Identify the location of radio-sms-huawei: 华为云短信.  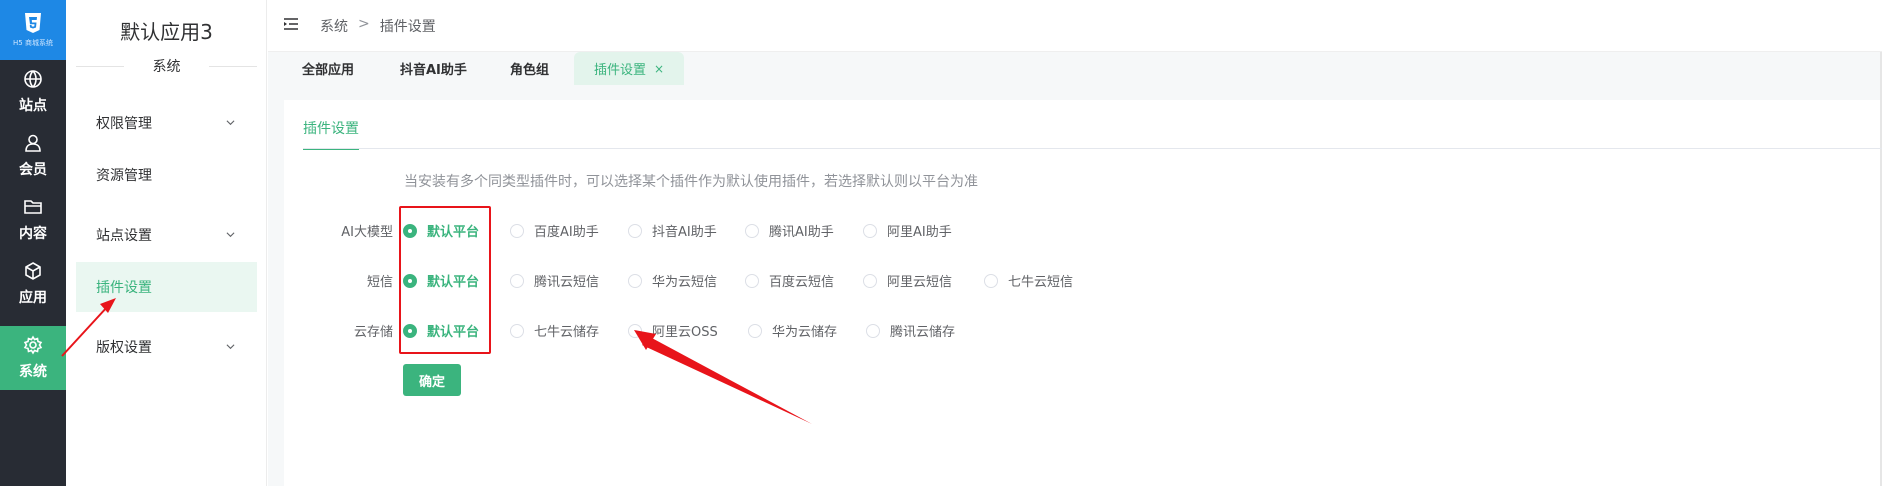
(672, 280).